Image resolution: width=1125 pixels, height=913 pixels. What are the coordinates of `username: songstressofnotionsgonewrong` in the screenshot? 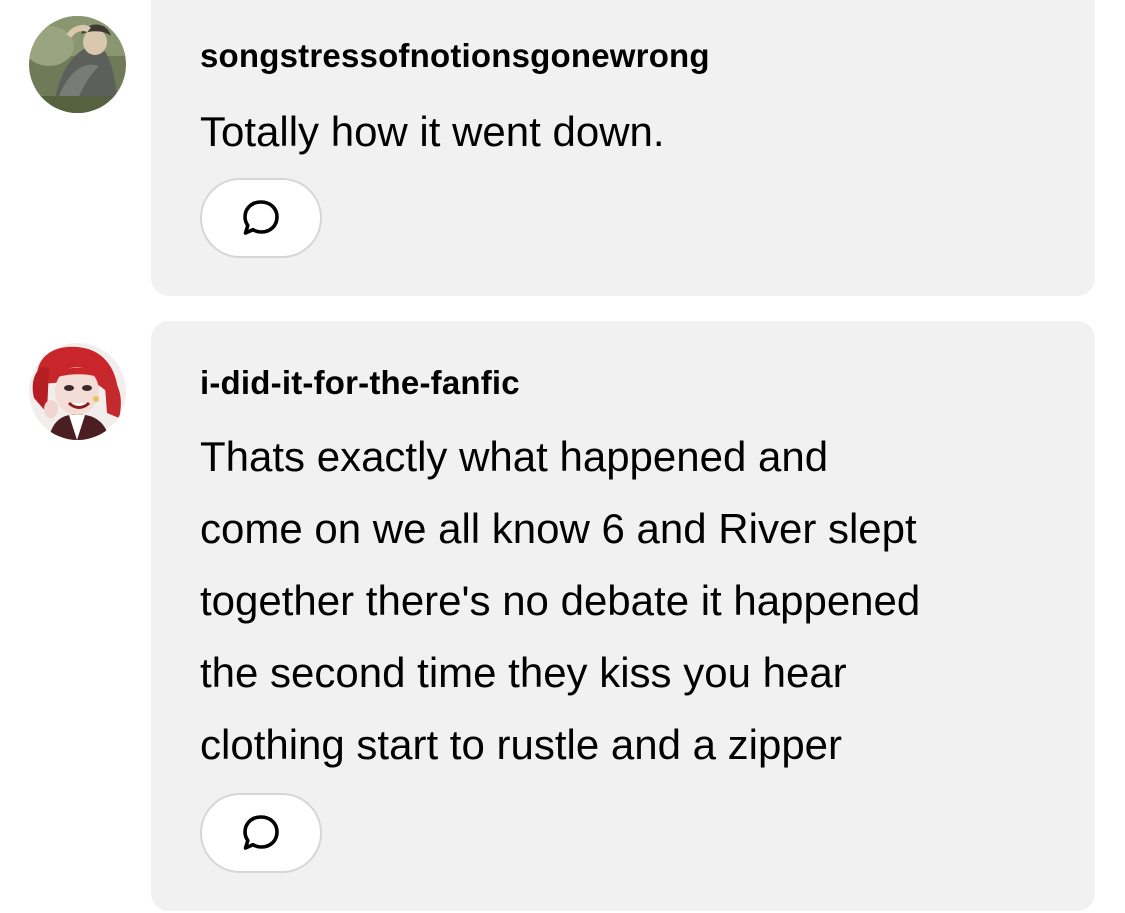 It's located at (455, 56).